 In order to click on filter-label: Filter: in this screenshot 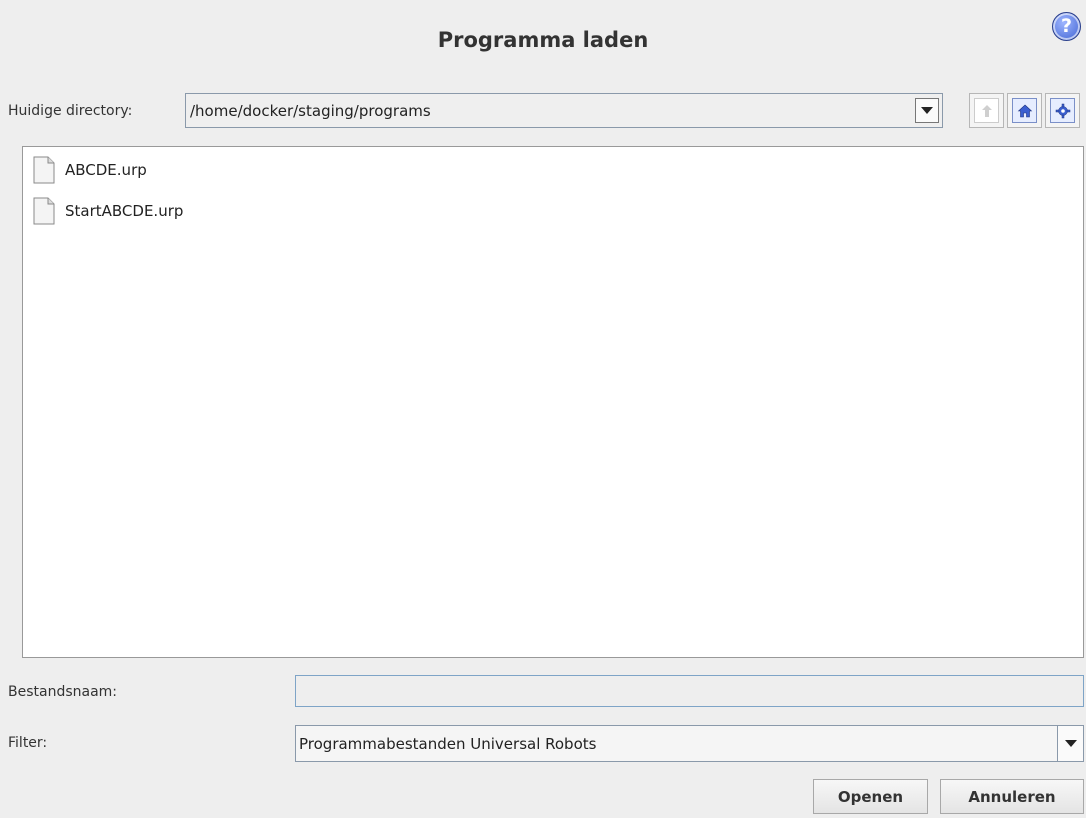, I will do `click(28, 743)`.